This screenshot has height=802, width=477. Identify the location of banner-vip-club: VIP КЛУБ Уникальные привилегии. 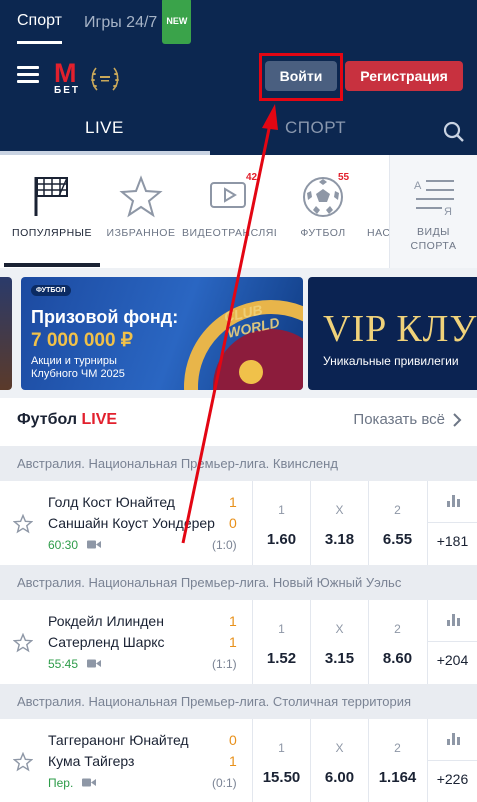
(392, 333).